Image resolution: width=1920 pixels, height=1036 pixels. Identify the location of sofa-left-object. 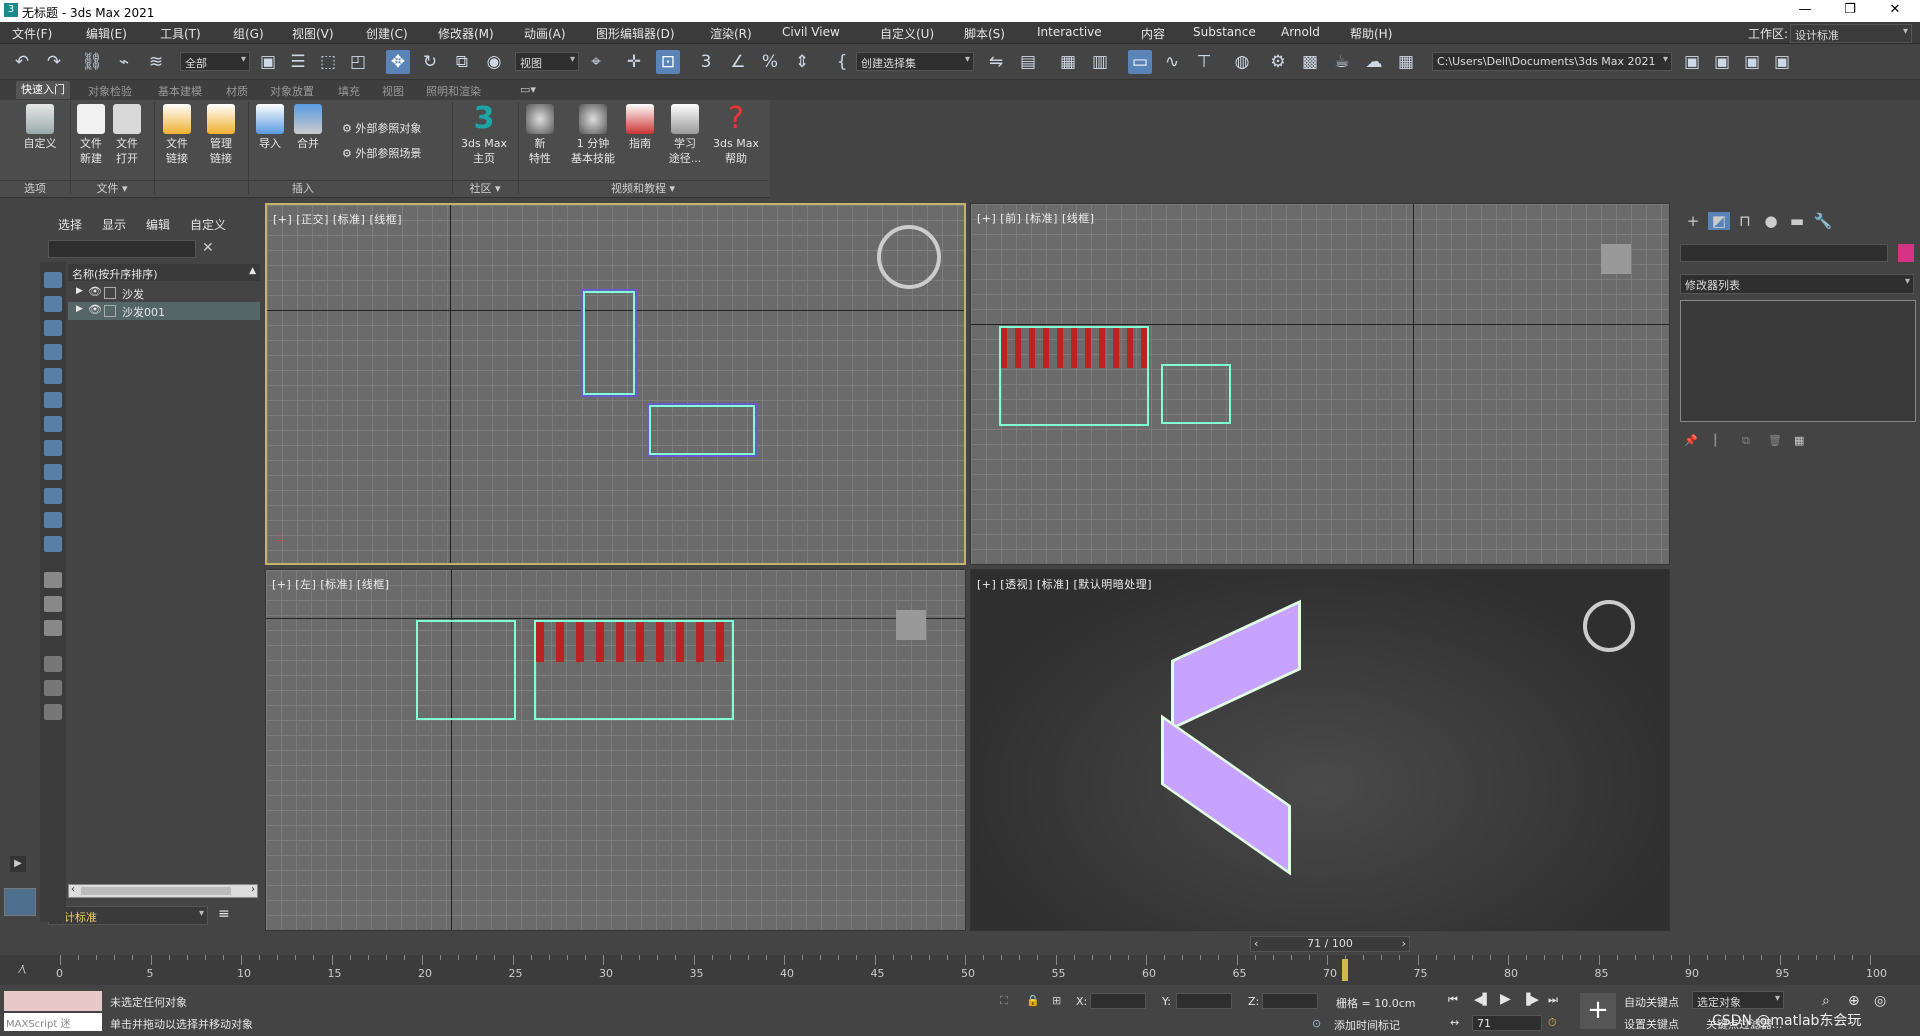
(466, 670).